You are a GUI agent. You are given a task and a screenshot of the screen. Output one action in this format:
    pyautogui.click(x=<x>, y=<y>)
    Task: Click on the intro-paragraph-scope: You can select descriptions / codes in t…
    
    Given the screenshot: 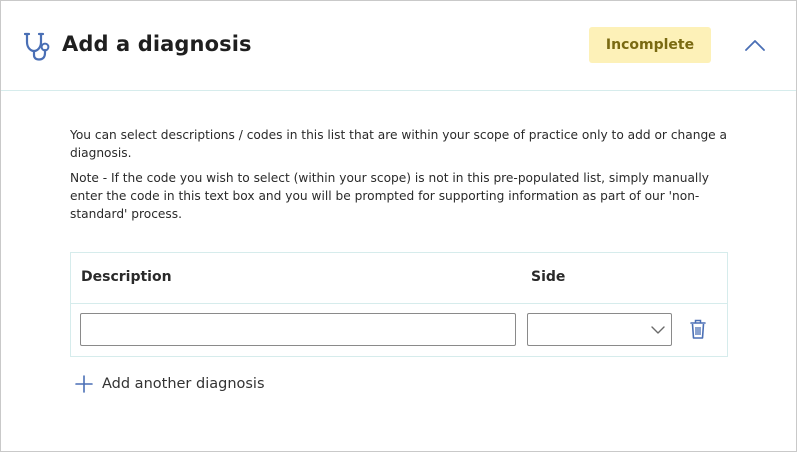 What is the action you would take?
    pyautogui.click(x=399, y=144)
    